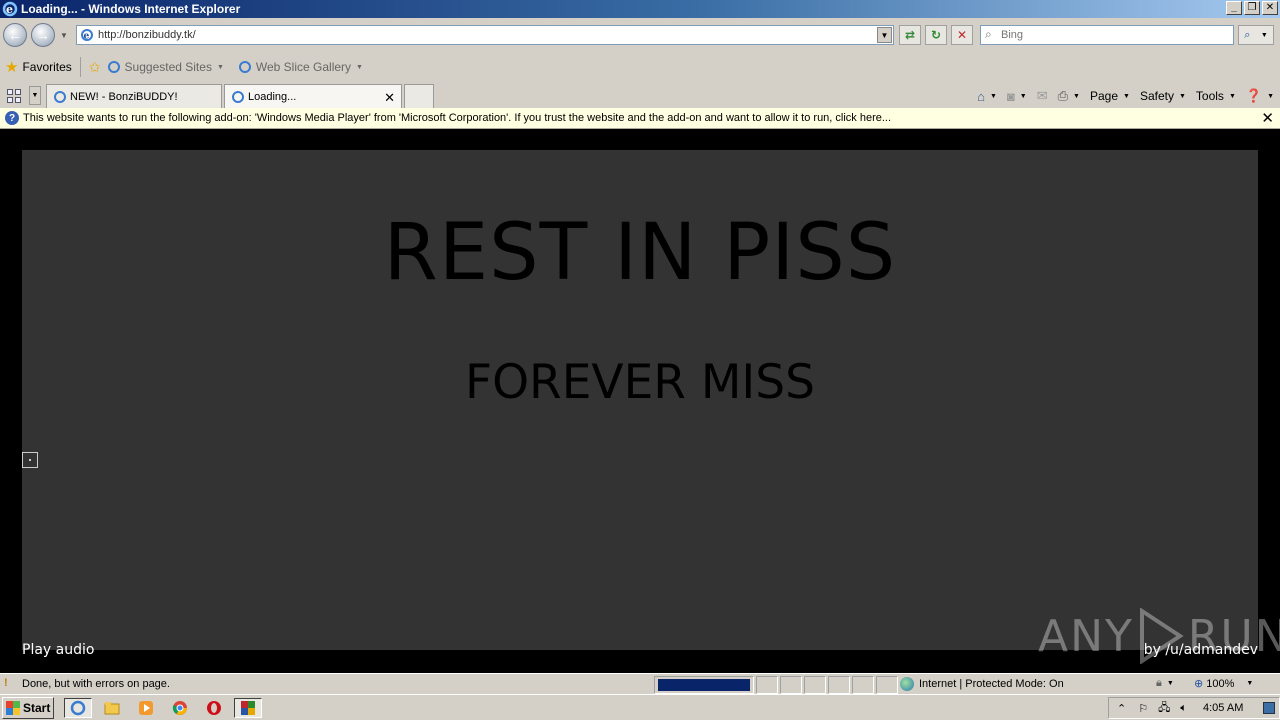  What do you see at coordinates (478, 35) in the screenshot?
I see `address-input` at bounding box center [478, 35].